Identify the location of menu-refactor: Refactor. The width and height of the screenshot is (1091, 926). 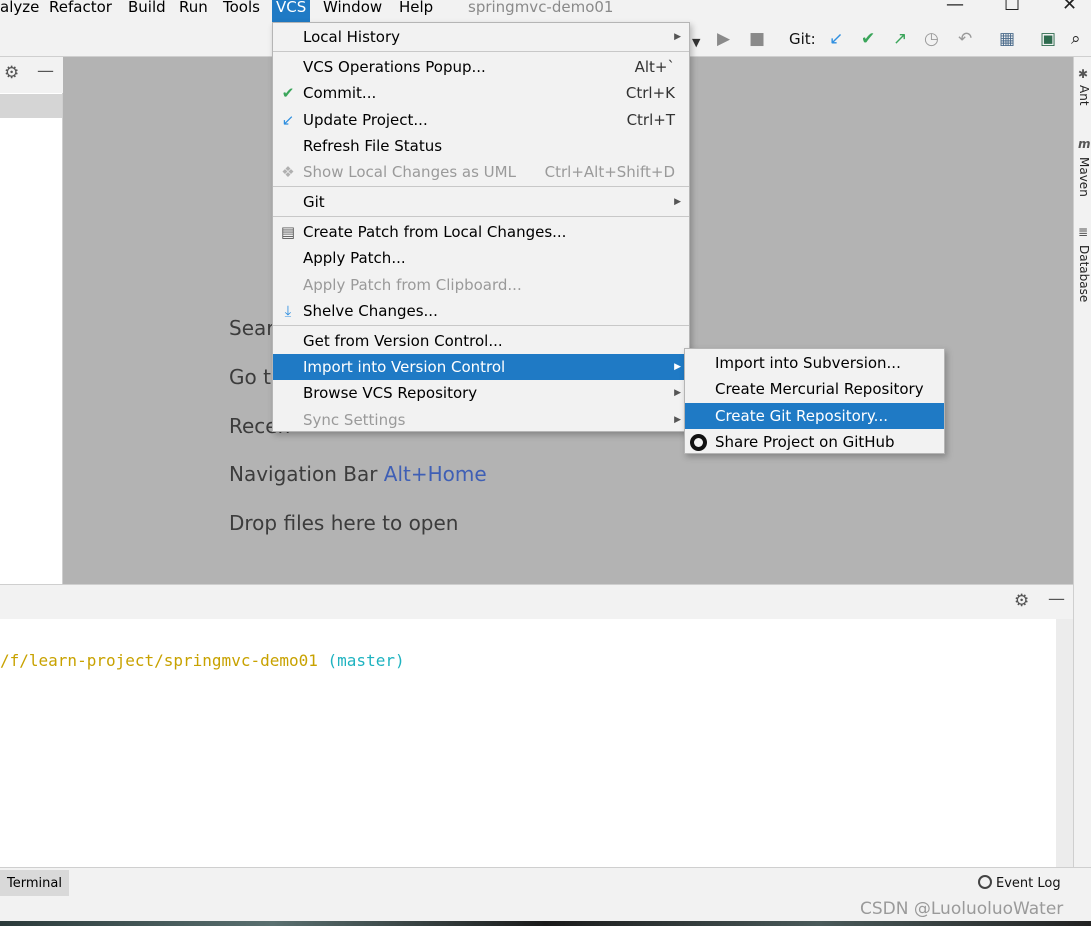
(80, 11).